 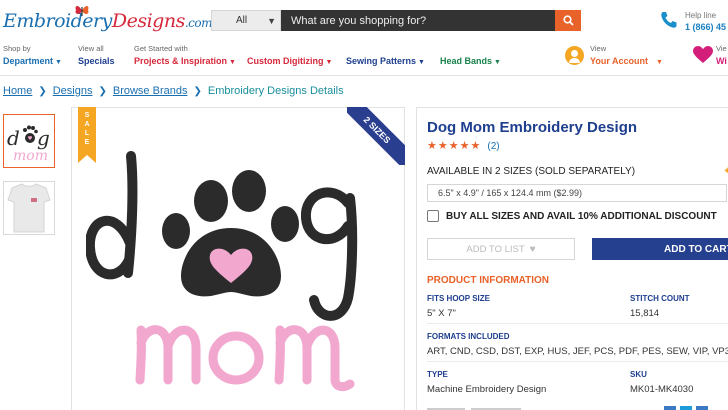 What do you see at coordinates (488, 280) in the screenshot?
I see `product-info-heading: PRODUCT INFORMATION` at bounding box center [488, 280].